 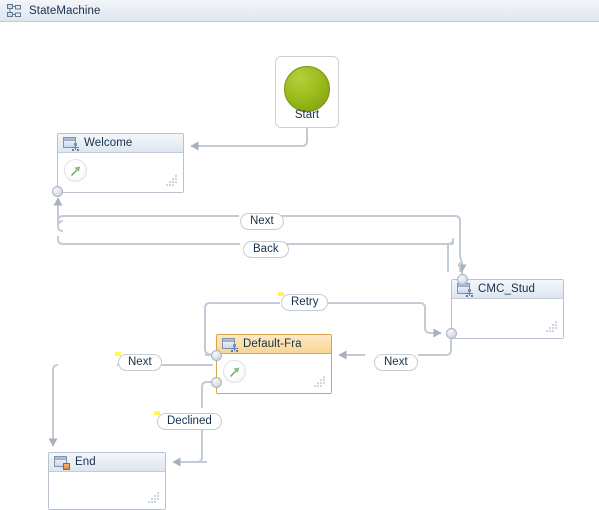 What do you see at coordinates (58, 214) in the screenshot?
I see `wire-back-to-welcome` at bounding box center [58, 214].